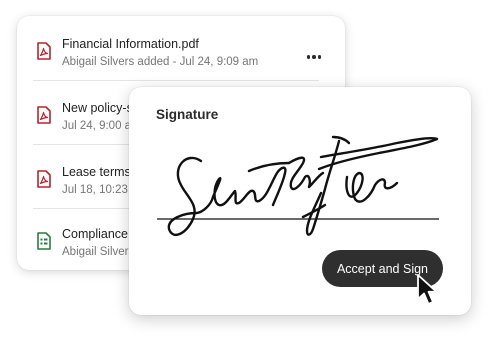 Image resolution: width=488 pixels, height=339 pixels. Describe the element at coordinates (44, 241) in the screenshot. I see `form-file-icon` at that location.